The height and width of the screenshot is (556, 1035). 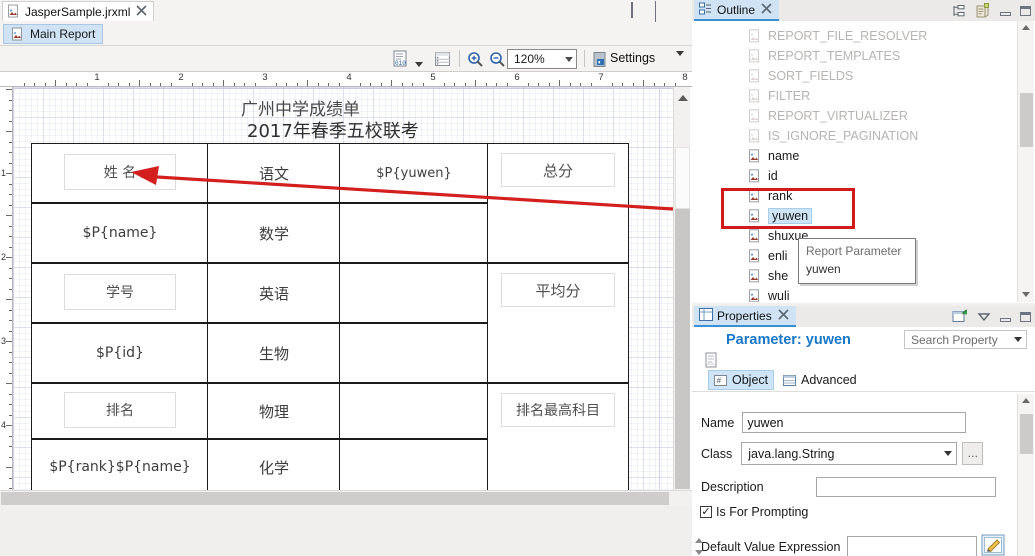 What do you see at coordinates (767, 256) in the screenshot?
I see `outline-item-enli: enli` at bounding box center [767, 256].